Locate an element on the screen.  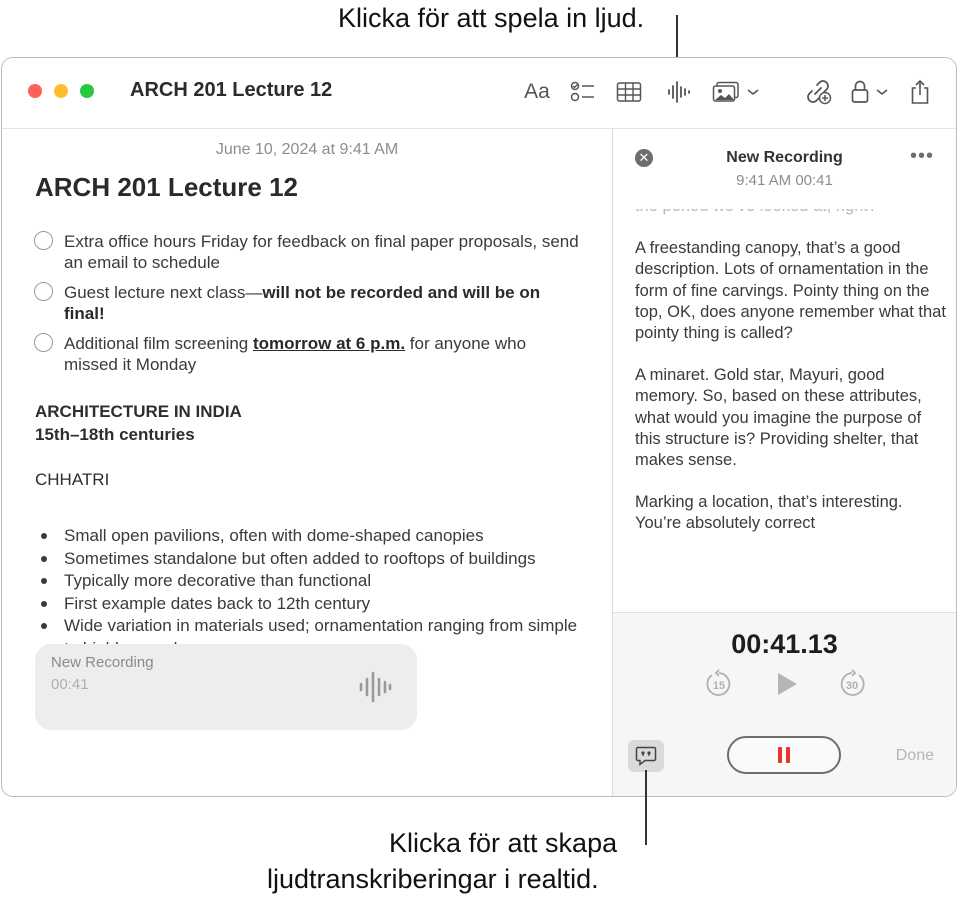
list-item: First example dates back to 12th century is located at coordinates (315, 604).